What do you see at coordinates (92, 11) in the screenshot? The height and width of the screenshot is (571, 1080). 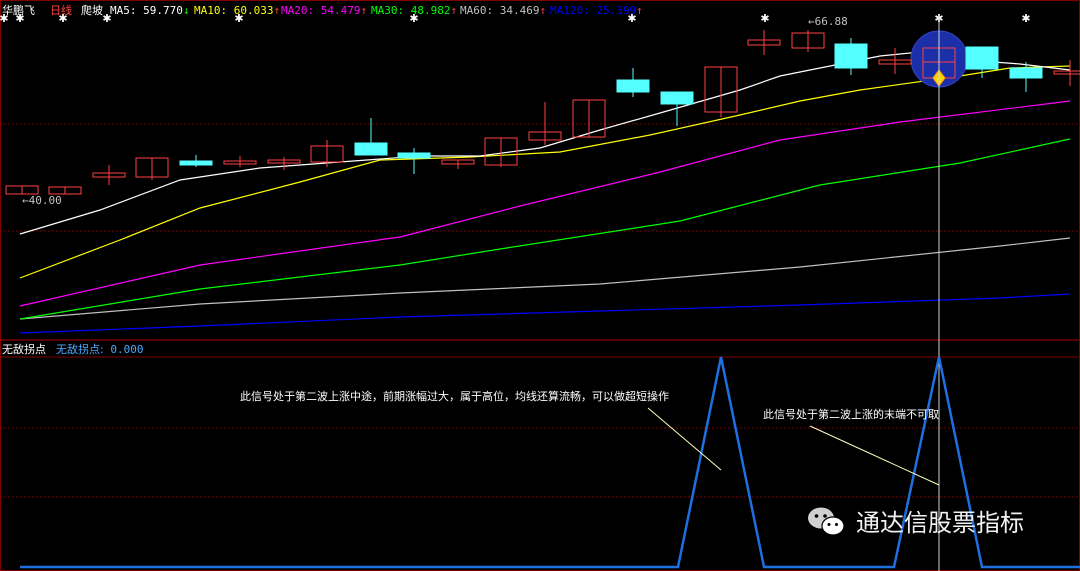 I see `formula-name: 爬坡` at bounding box center [92, 11].